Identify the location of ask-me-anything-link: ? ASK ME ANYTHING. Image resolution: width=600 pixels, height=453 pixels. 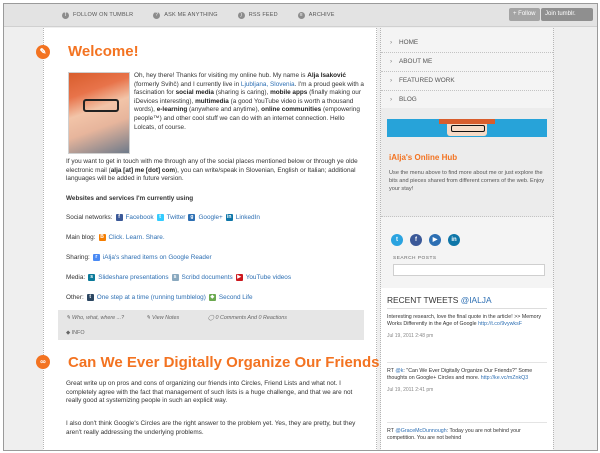
(185, 15).